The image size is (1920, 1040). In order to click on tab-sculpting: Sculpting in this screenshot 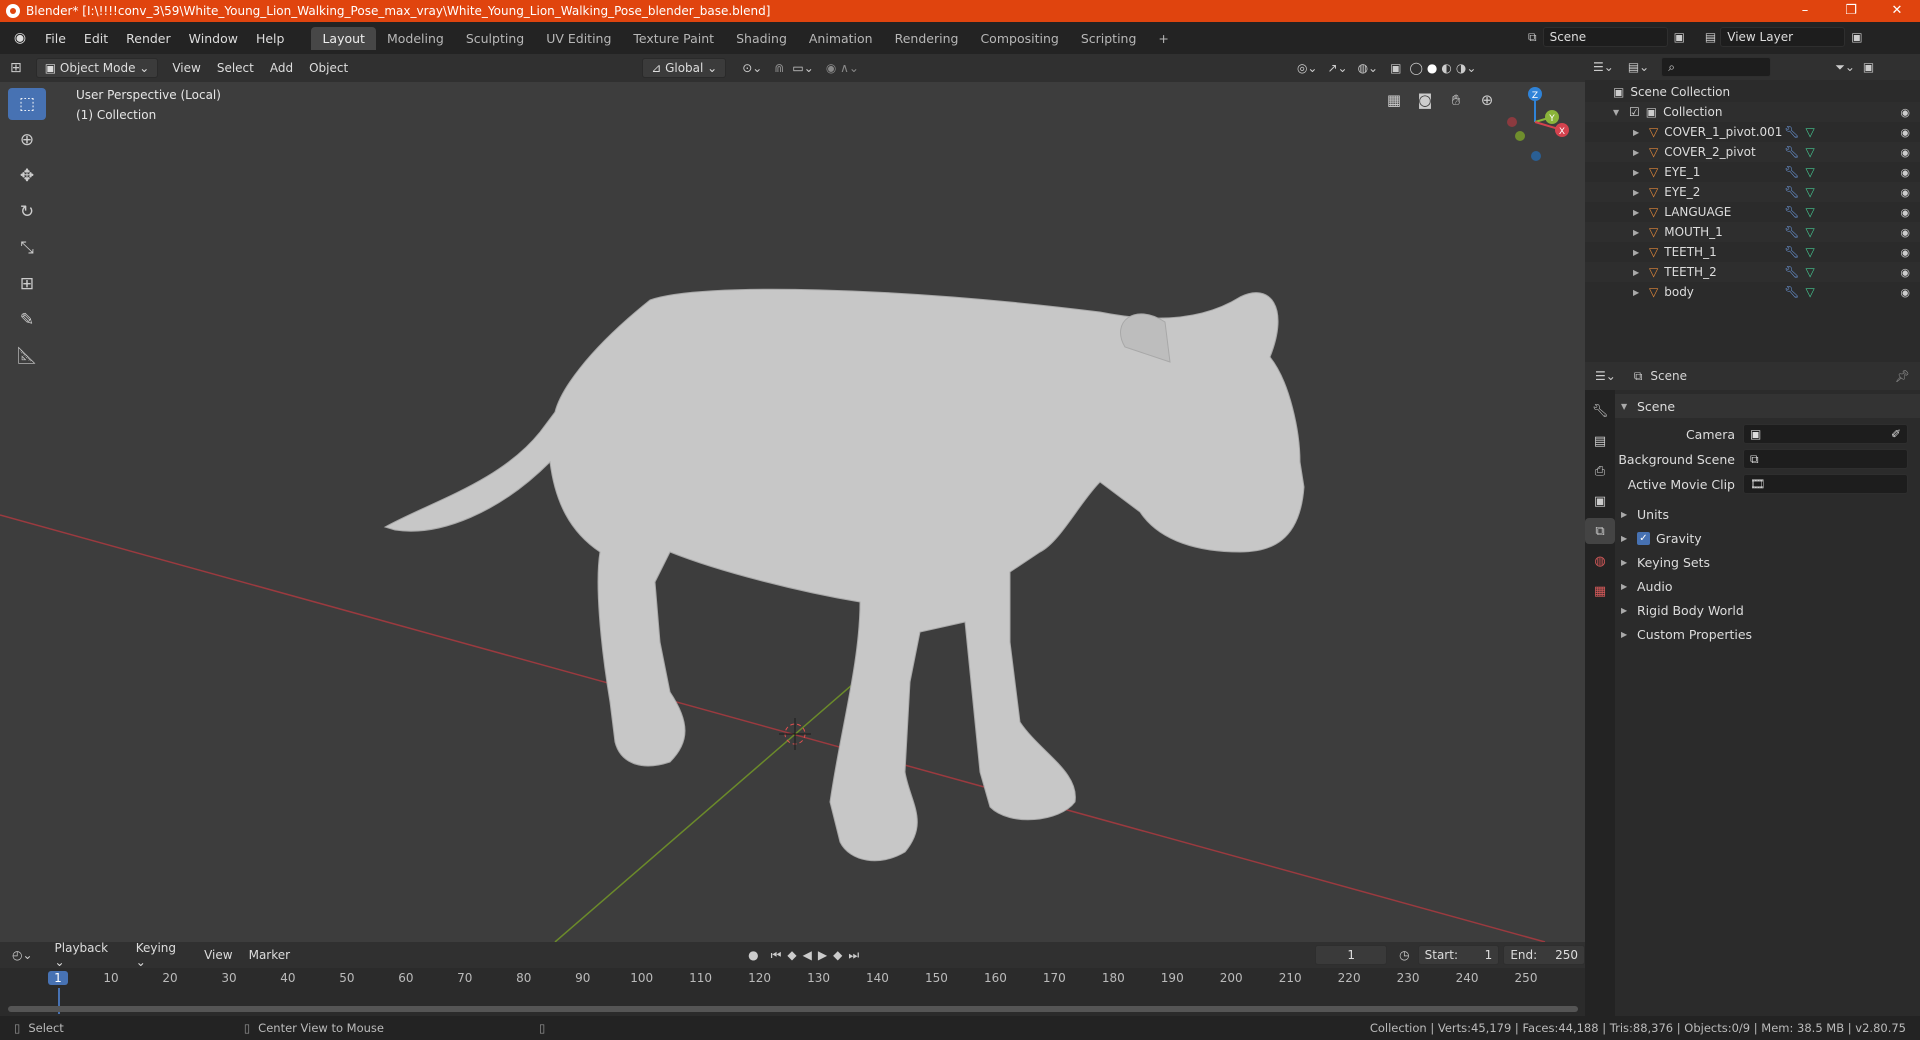, I will do `click(495, 38)`.